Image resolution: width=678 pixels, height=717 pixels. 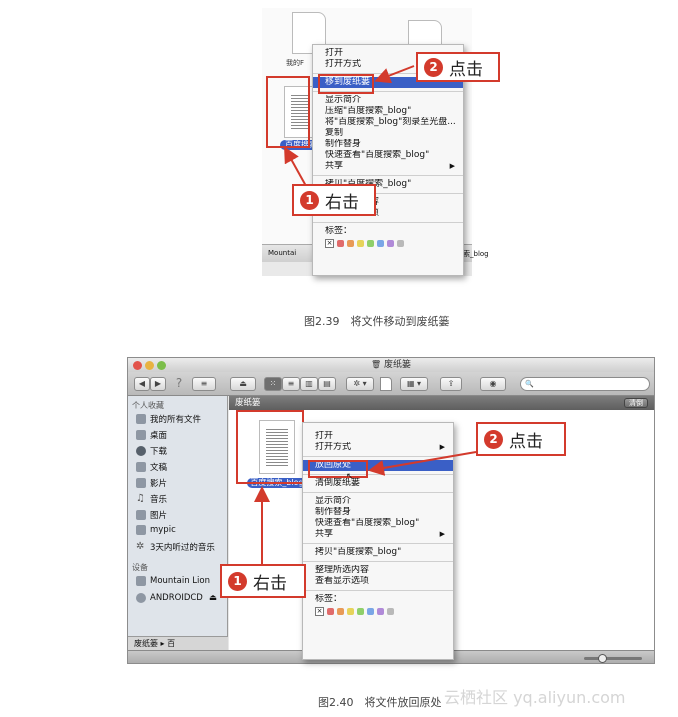 What do you see at coordinates (237, 581) in the screenshot?
I see `step-number: 1` at bounding box center [237, 581].